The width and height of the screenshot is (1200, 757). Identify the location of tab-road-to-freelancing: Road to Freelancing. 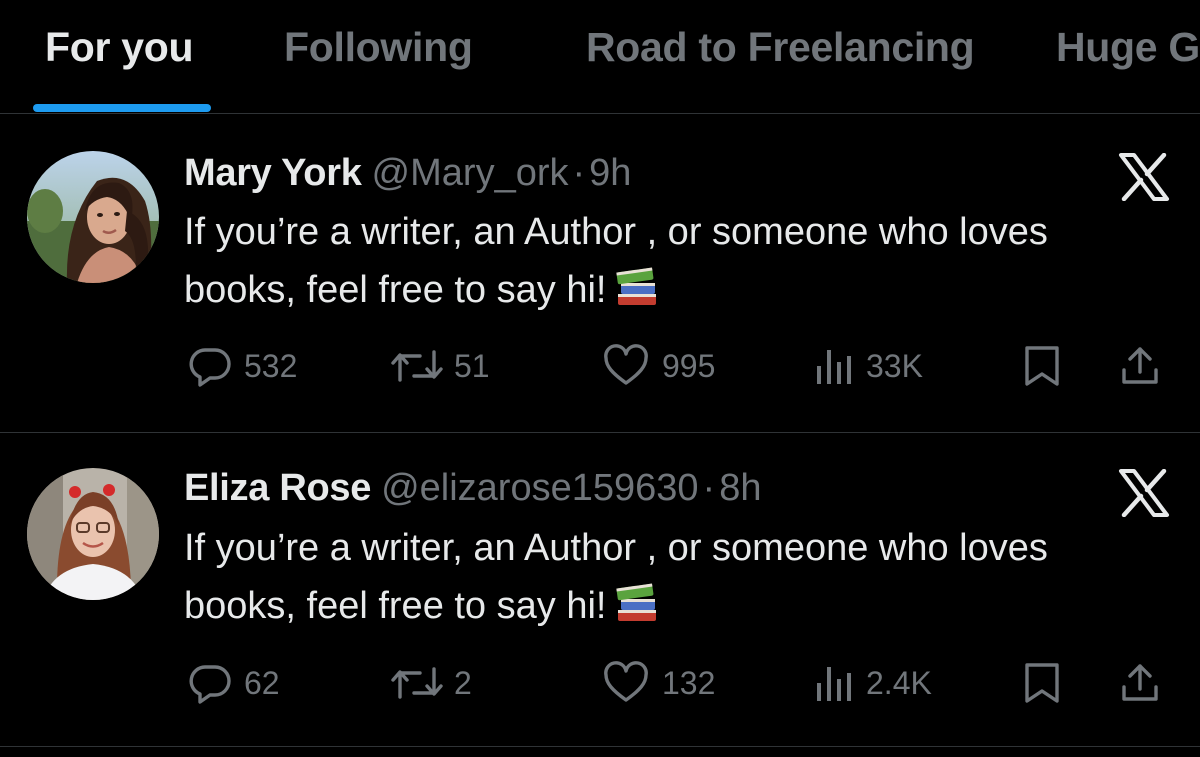
(780, 47).